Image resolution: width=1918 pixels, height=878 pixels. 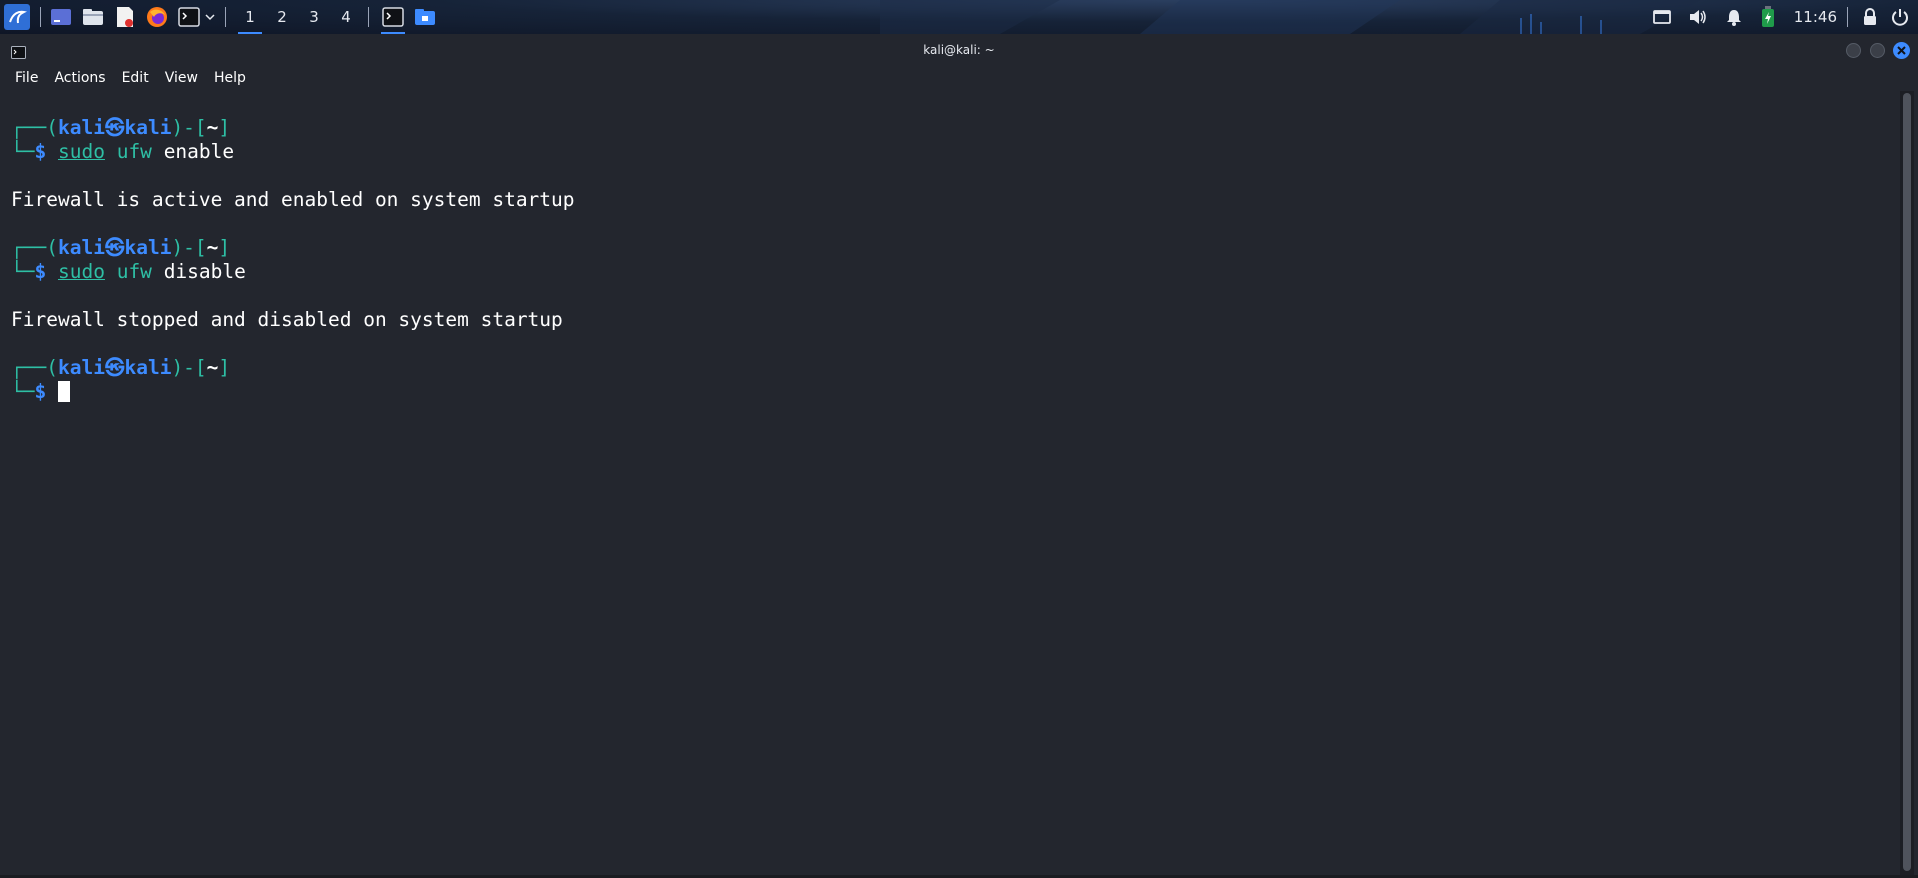 What do you see at coordinates (1853, 50) in the screenshot?
I see `minimize-button` at bounding box center [1853, 50].